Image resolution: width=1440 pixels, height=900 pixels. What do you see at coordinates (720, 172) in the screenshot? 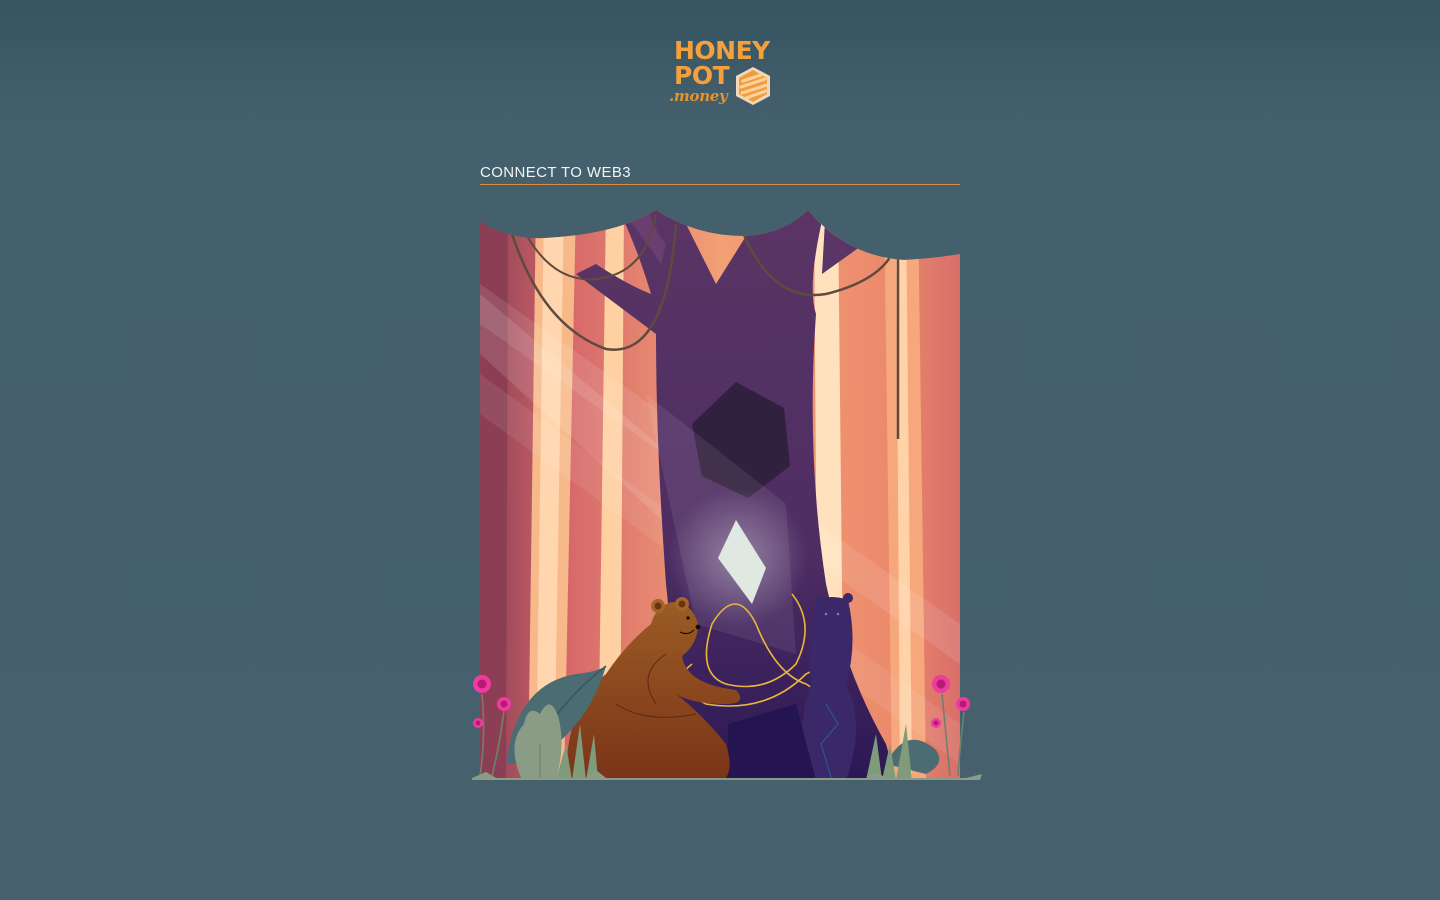
I see `connect-web3-header: CONNECT TO WEB3` at bounding box center [720, 172].